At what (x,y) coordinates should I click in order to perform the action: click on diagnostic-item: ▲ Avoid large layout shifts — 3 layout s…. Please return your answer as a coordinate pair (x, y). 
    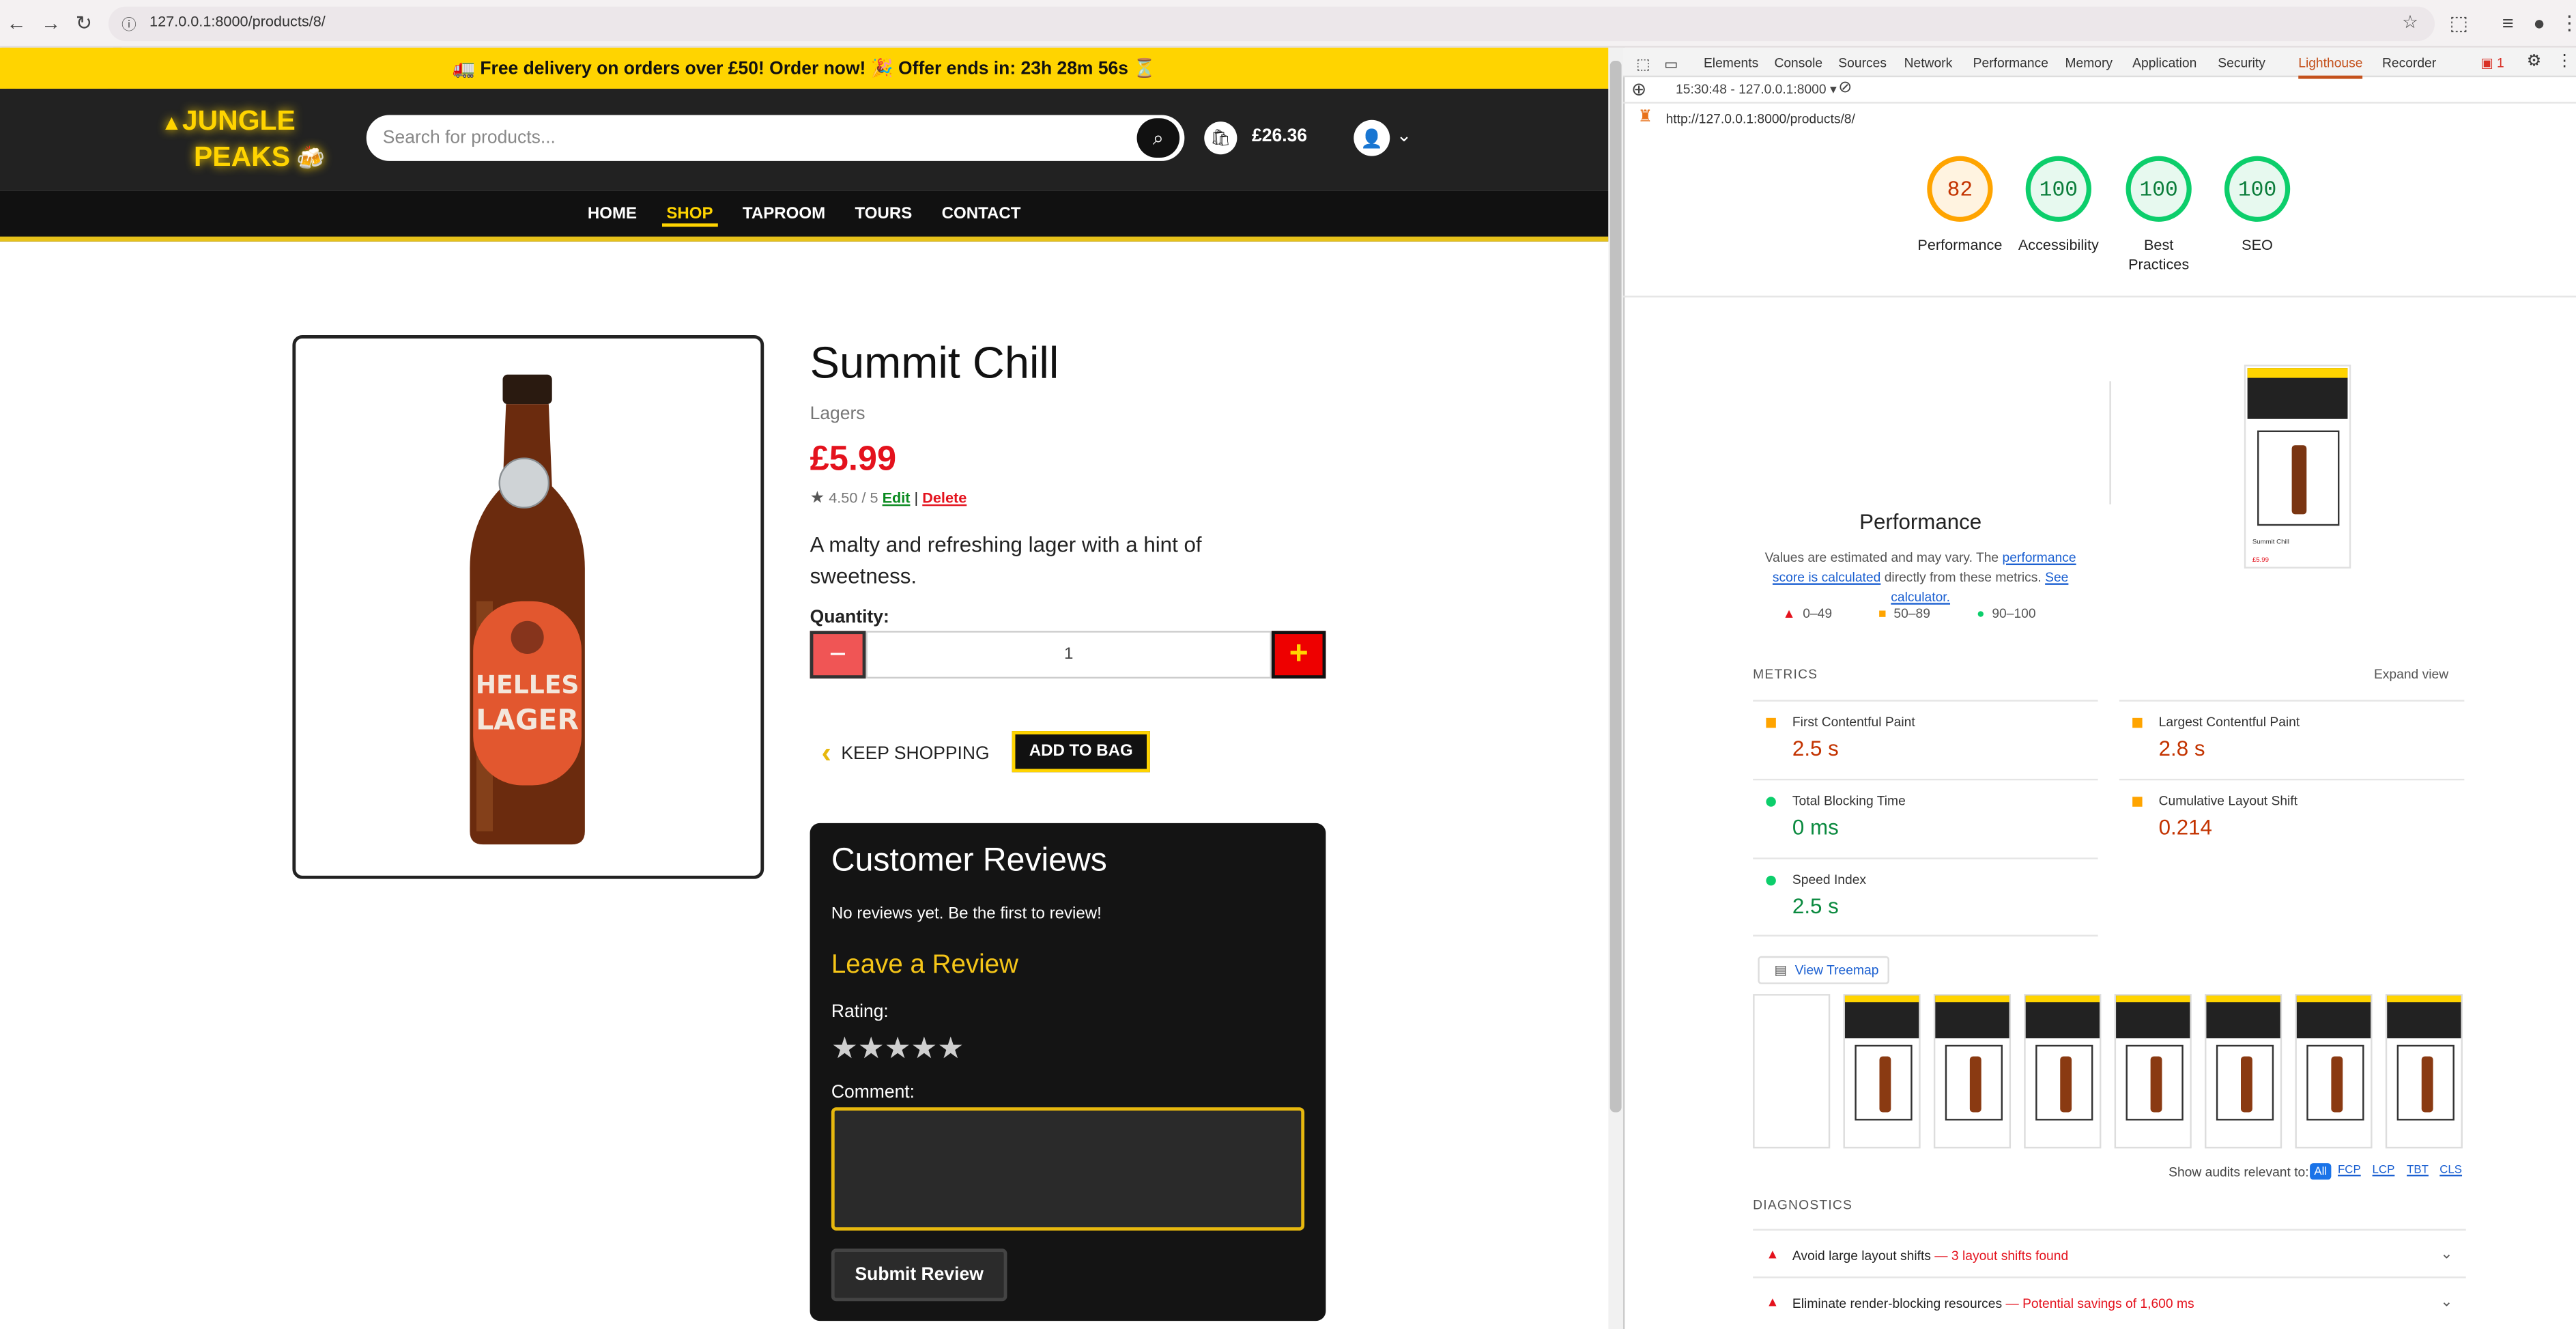
    Looking at the image, I should click on (2109, 1251).